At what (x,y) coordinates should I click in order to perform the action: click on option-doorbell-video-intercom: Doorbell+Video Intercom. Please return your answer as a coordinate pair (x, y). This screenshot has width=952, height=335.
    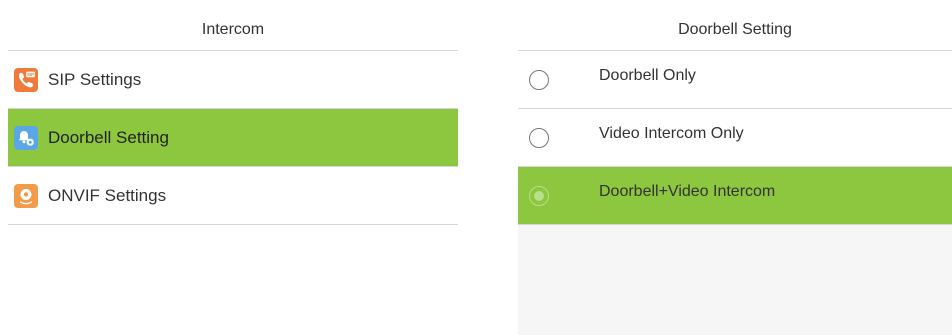
    Looking at the image, I should click on (735, 196).